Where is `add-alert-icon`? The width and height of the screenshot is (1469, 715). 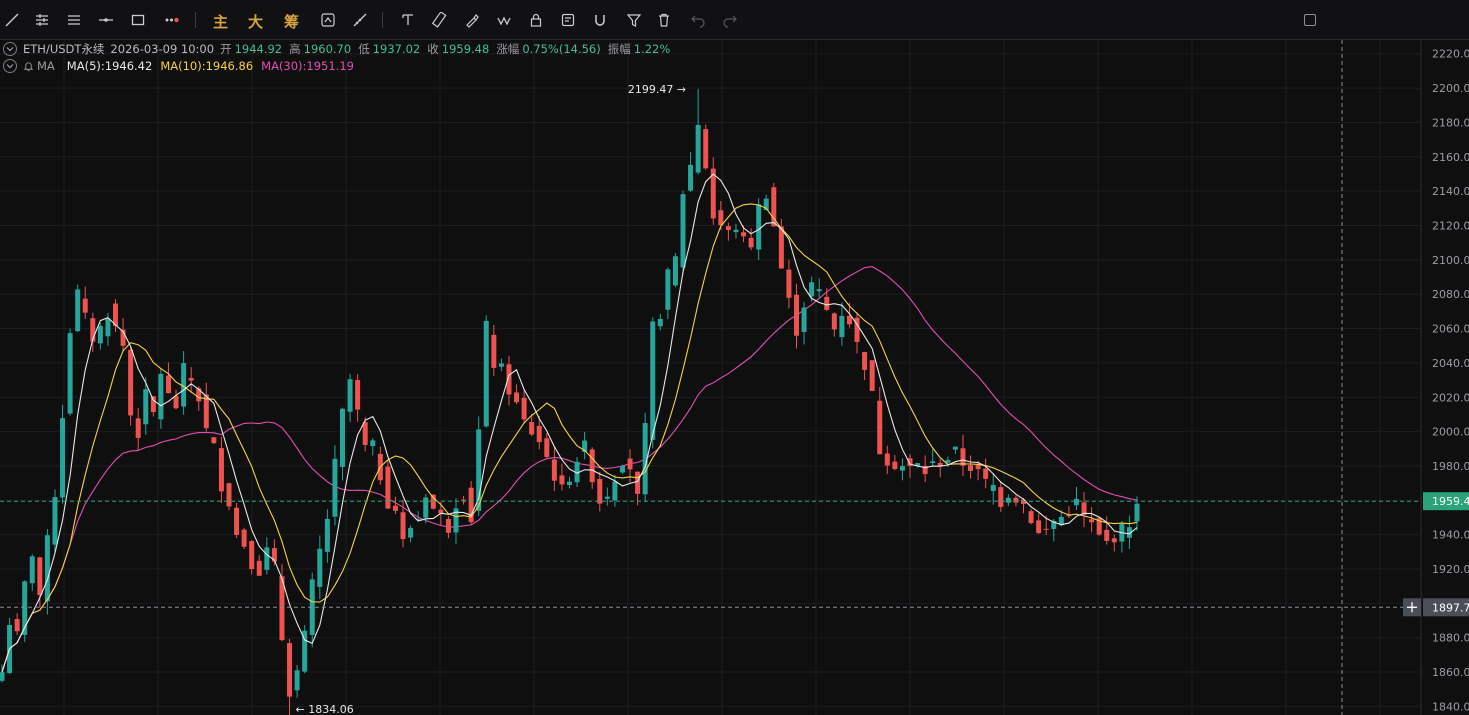 add-alert-icon is located at coordinates (1412, 607).